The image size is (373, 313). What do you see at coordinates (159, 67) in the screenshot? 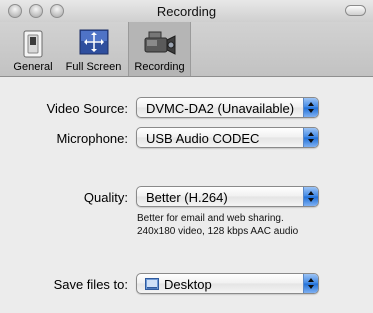
I see `tab-recording-label: Recording` at bounding box center [159, 67].